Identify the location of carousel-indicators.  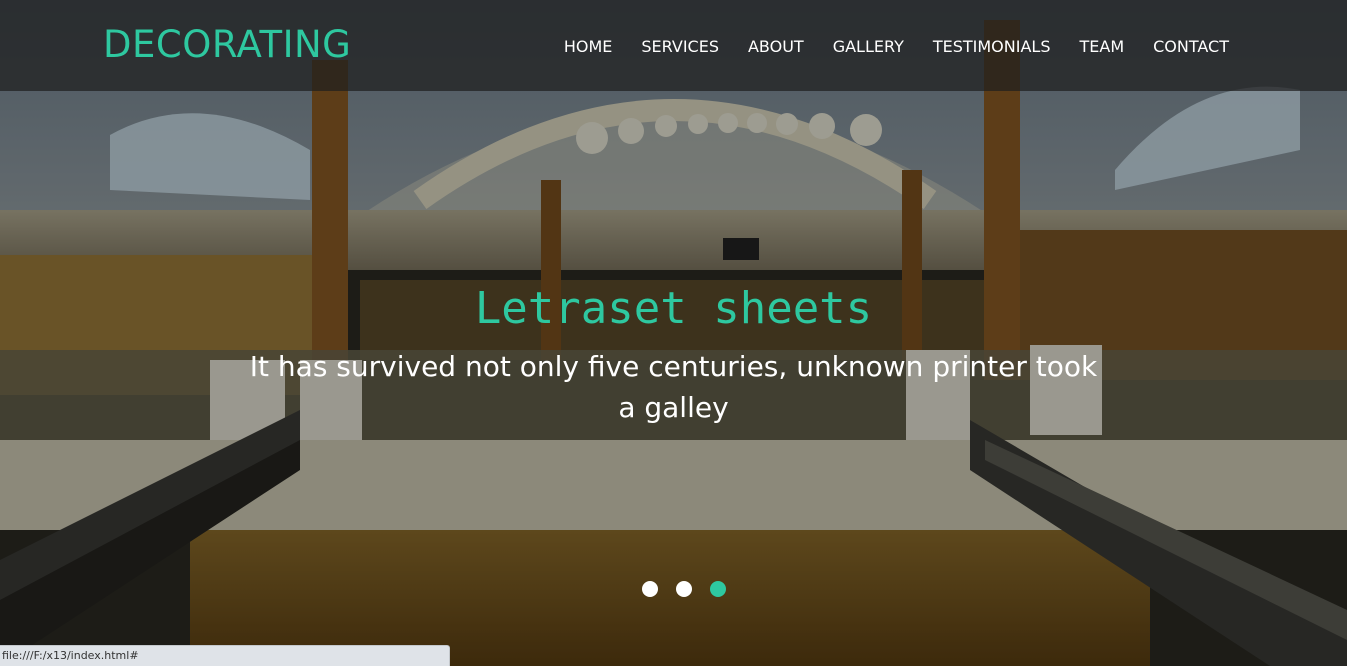
(693, 589).